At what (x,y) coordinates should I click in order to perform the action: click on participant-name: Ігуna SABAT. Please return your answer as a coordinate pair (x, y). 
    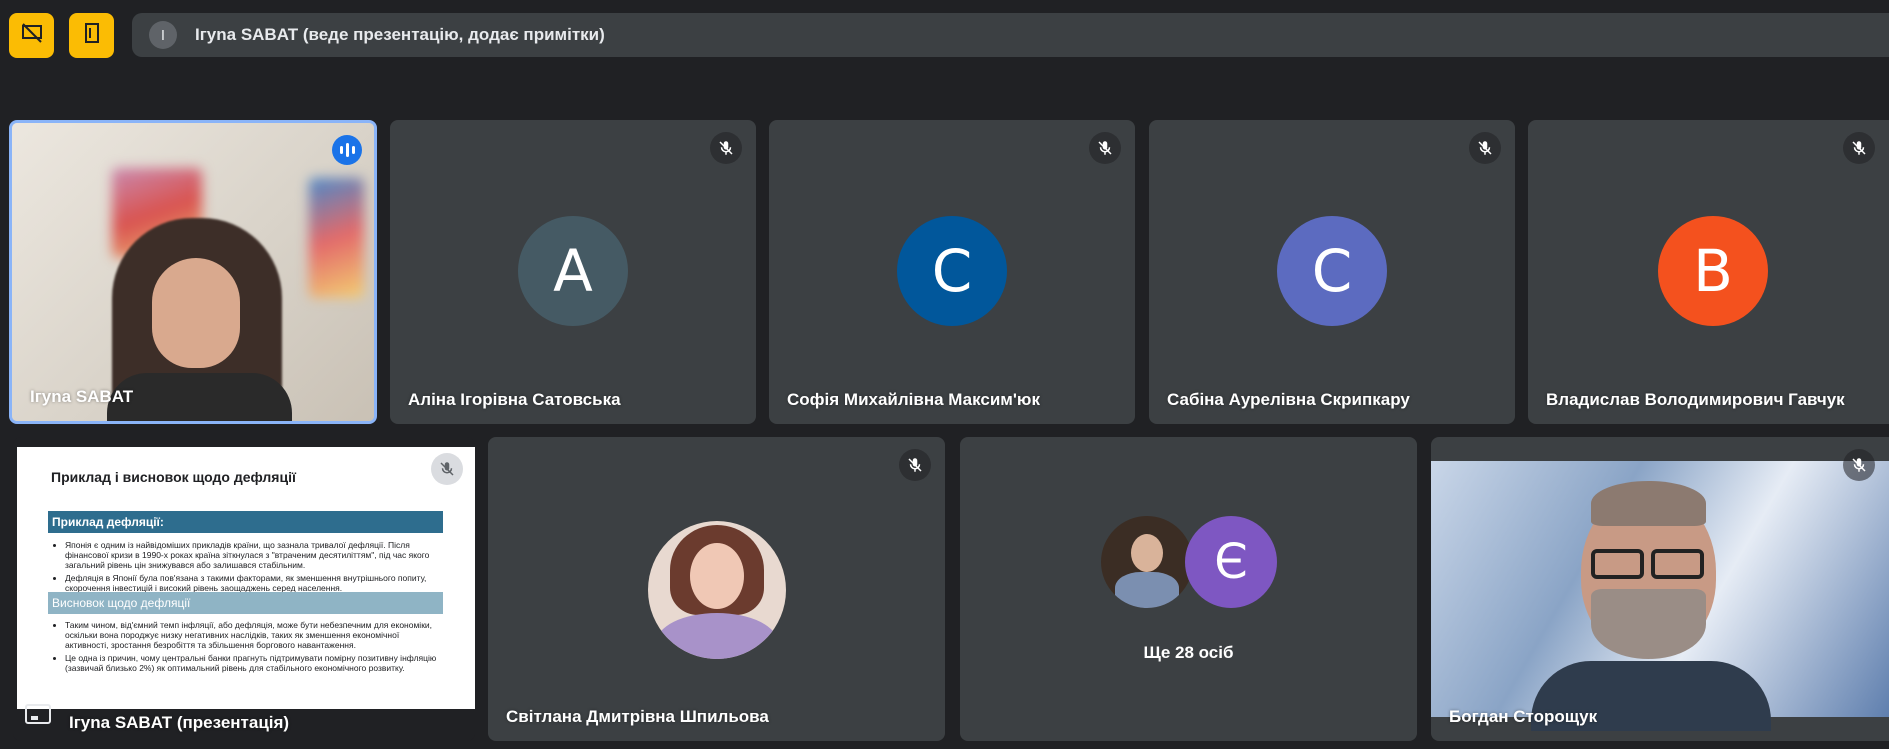
    Looking at the image, I should click on (82, 396).